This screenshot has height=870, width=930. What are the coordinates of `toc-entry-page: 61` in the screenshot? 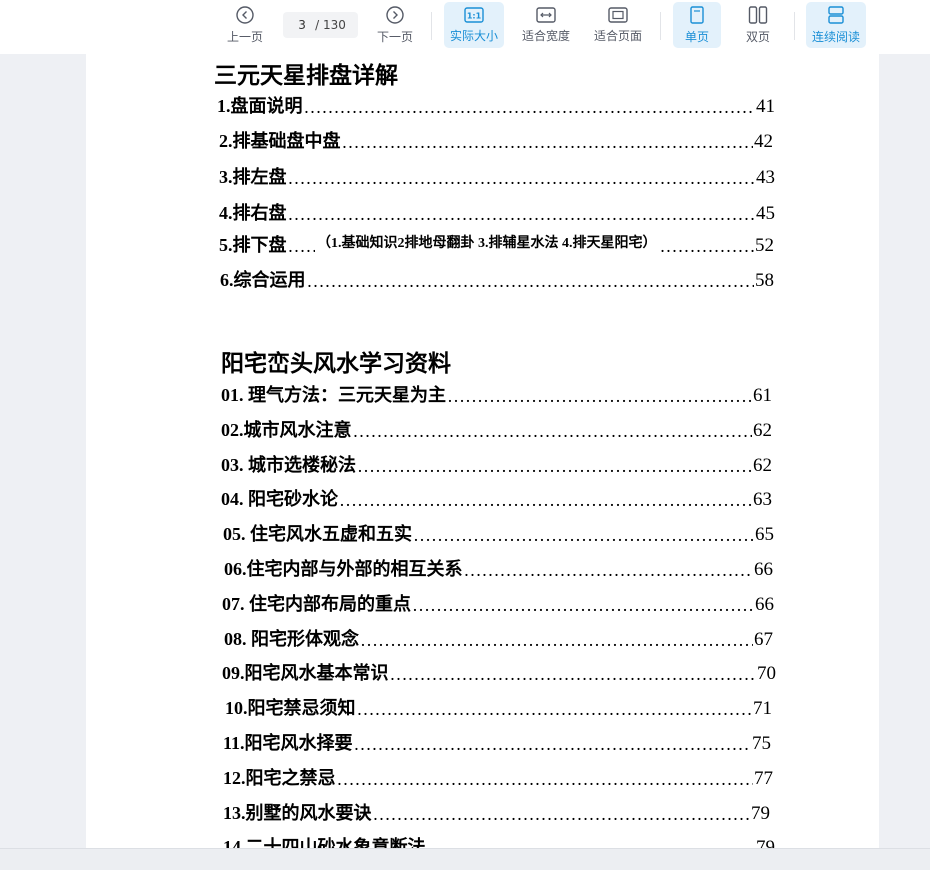 It's located at (762, 395).